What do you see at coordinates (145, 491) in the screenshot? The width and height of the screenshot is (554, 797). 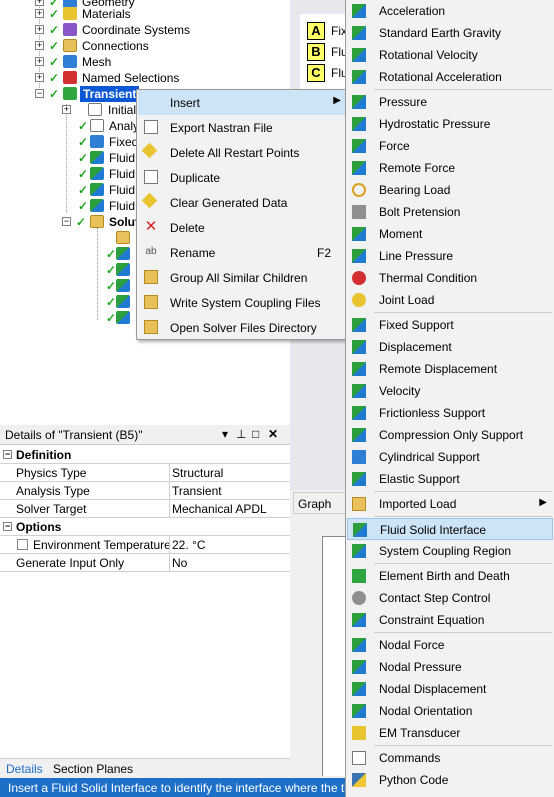 I see `details-row-analysis-type: Analysis Type Transient` at bounding box center [145, 491].